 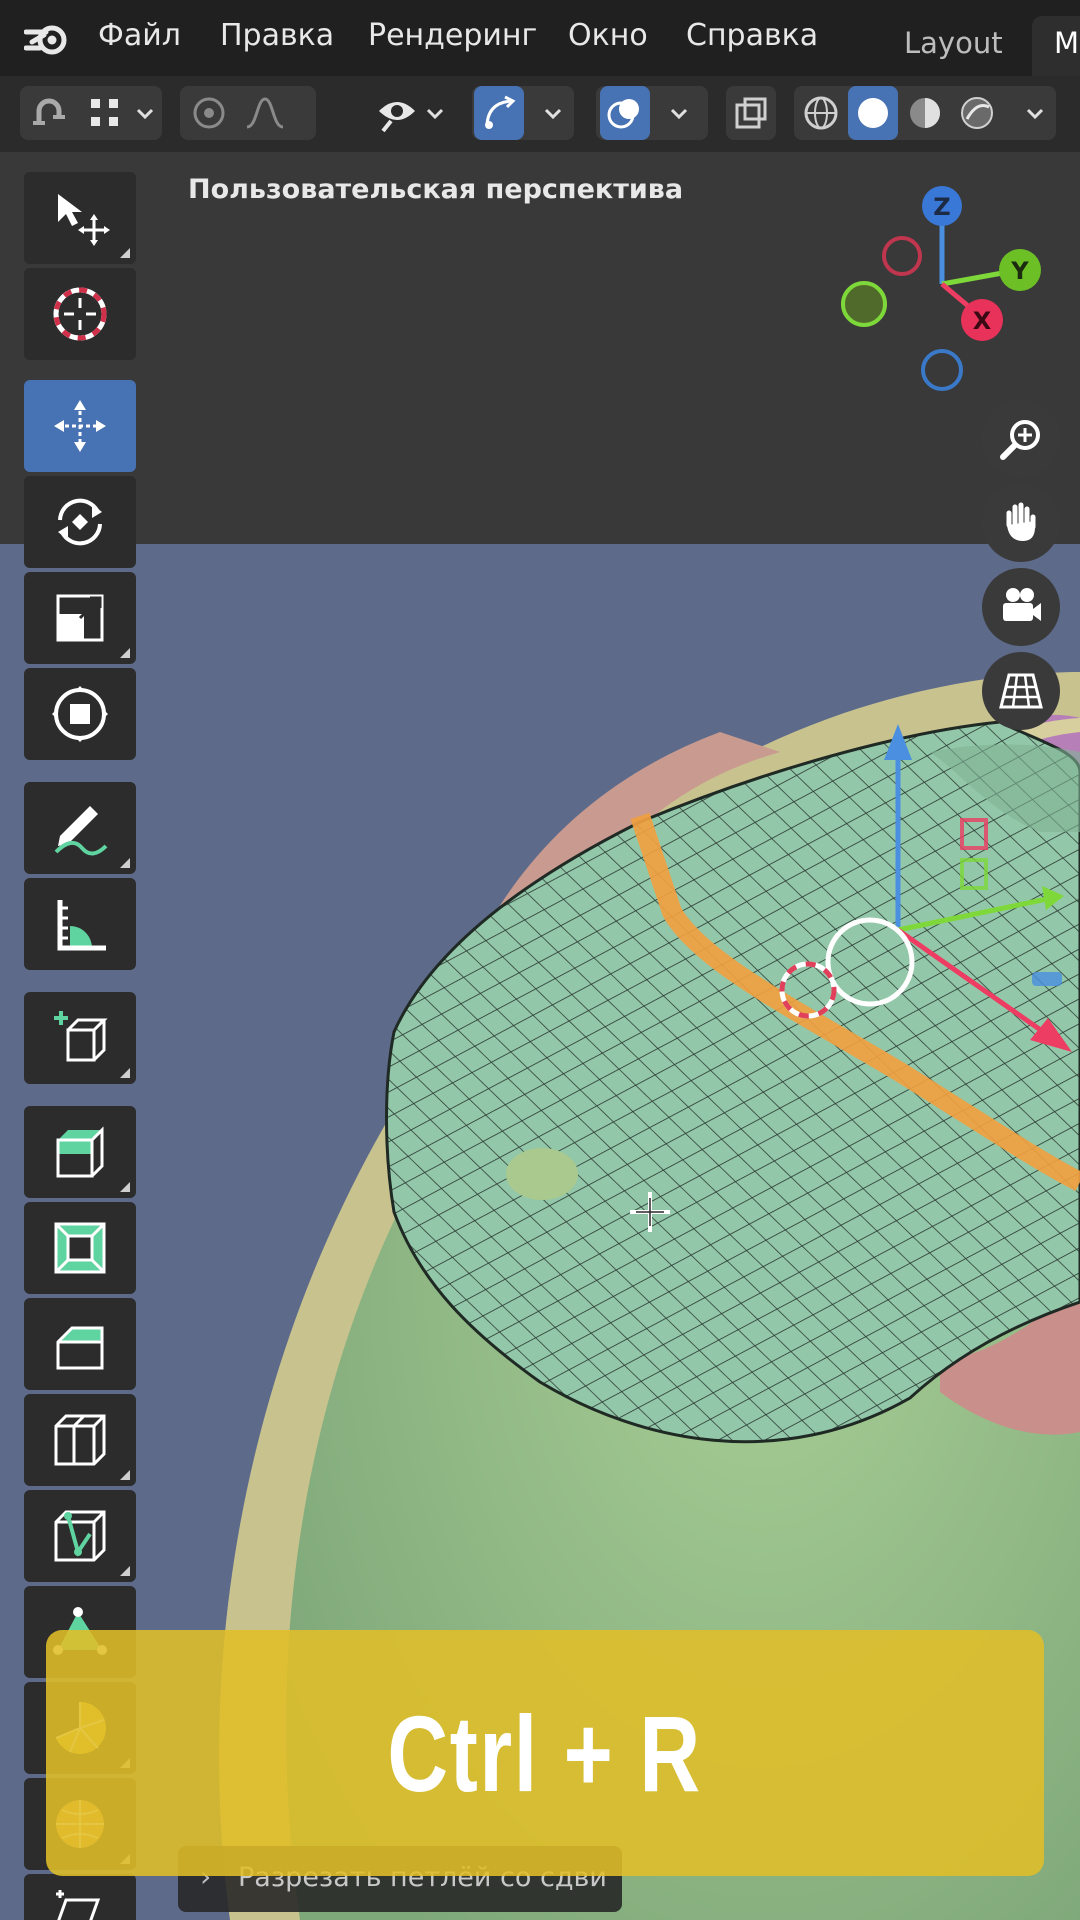 I want to click on shortcut-banner: Ctrl + R, so click(x=545, y=1753).